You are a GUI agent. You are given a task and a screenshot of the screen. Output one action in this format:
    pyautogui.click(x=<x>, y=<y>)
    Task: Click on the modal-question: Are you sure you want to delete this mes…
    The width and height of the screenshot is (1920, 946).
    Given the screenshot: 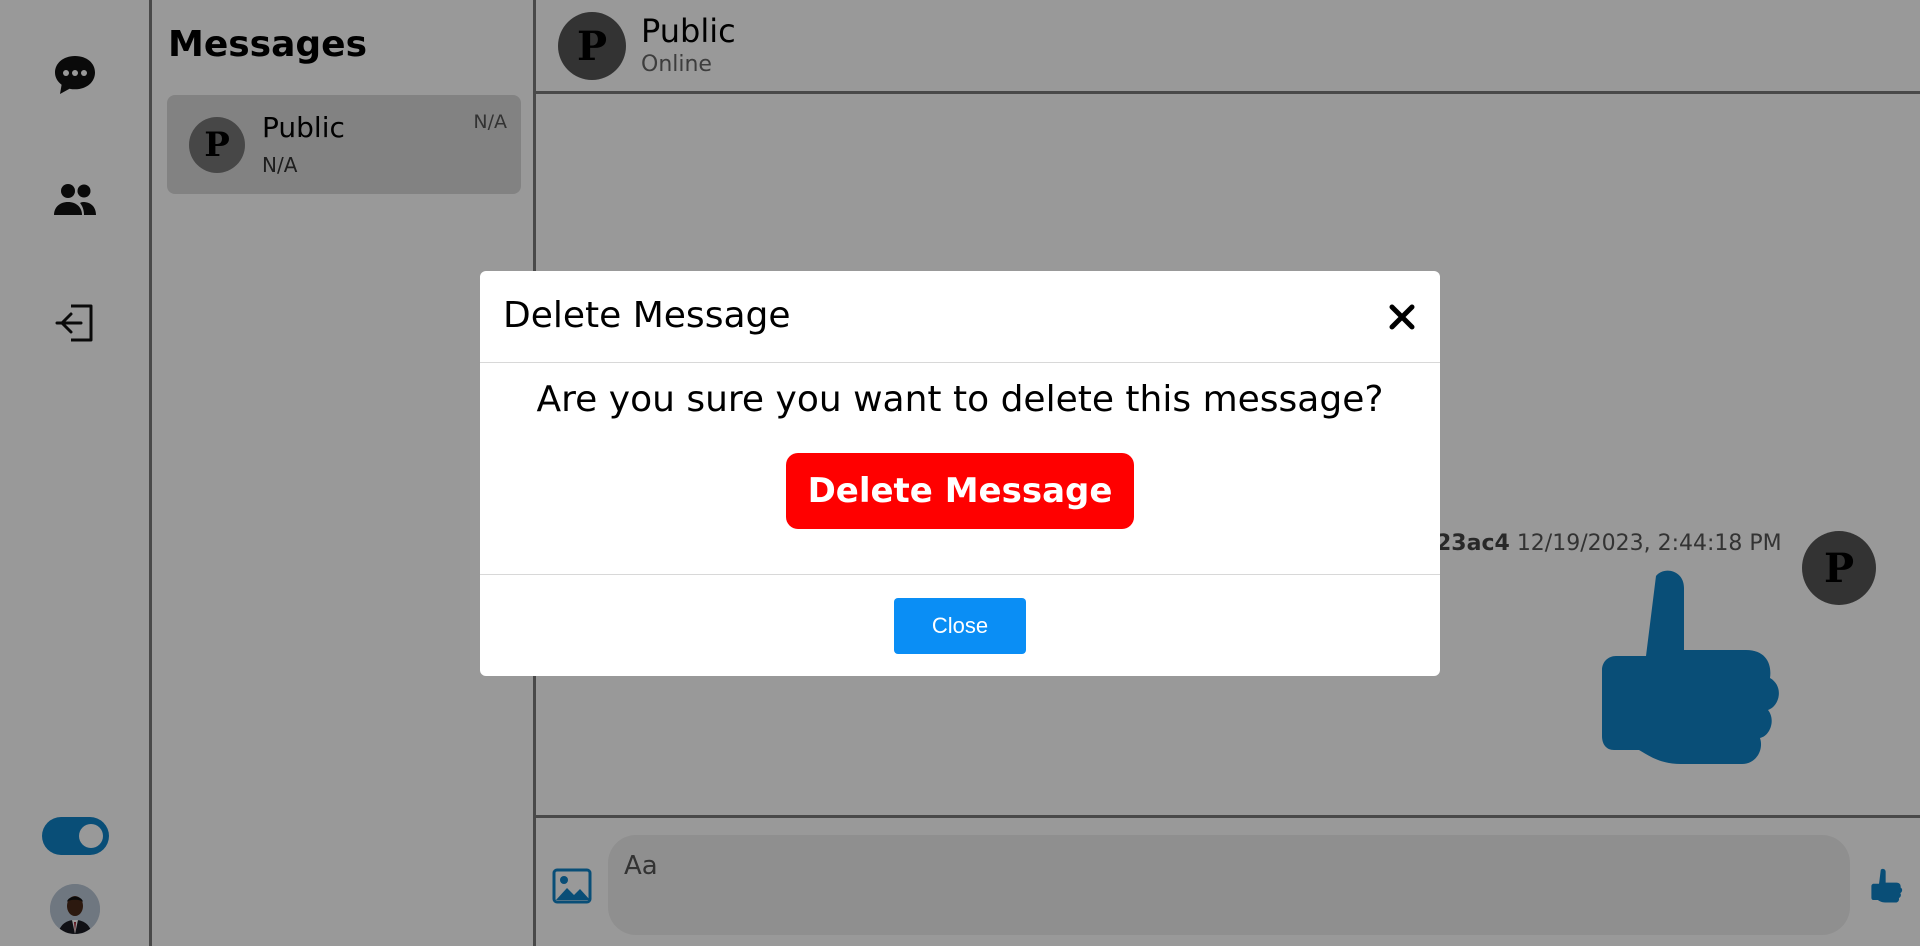 What is the action you would take?
    pyautogui.click(x=960, y=399)
    